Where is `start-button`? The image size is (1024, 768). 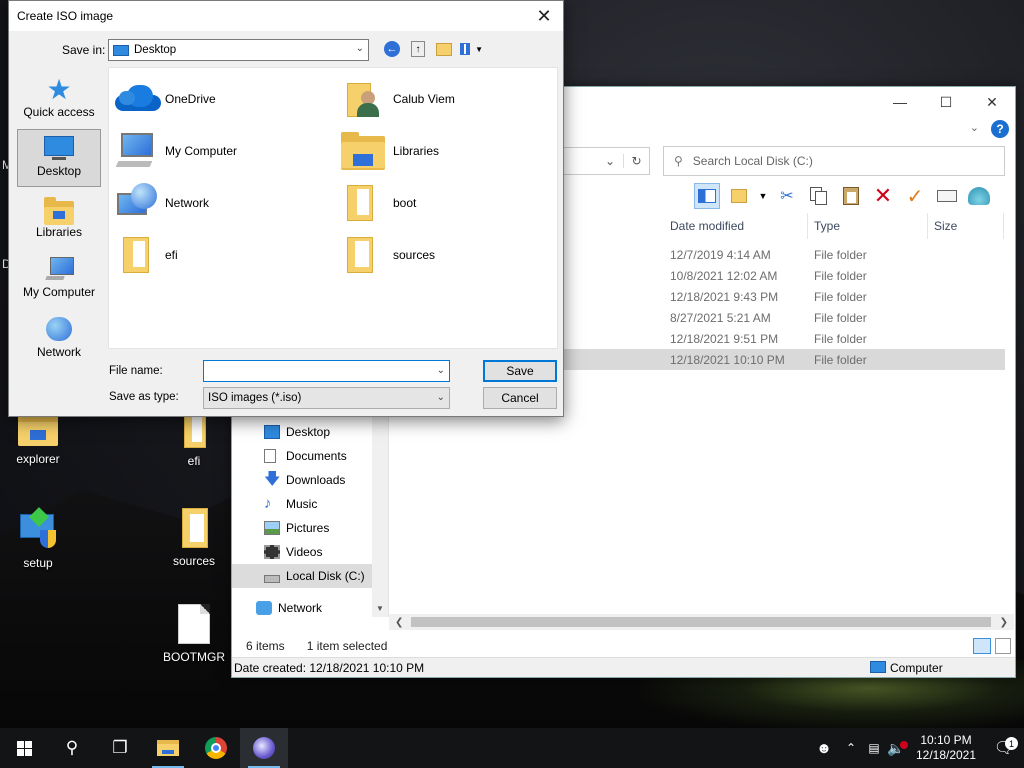
start-button is located at coordinates (24, 748).